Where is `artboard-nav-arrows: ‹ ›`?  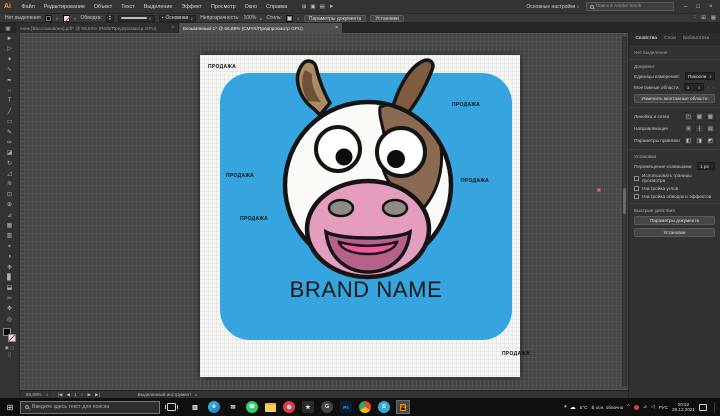
artboard-nav-arrows: ‹ › is located at coordinates (711, 87).